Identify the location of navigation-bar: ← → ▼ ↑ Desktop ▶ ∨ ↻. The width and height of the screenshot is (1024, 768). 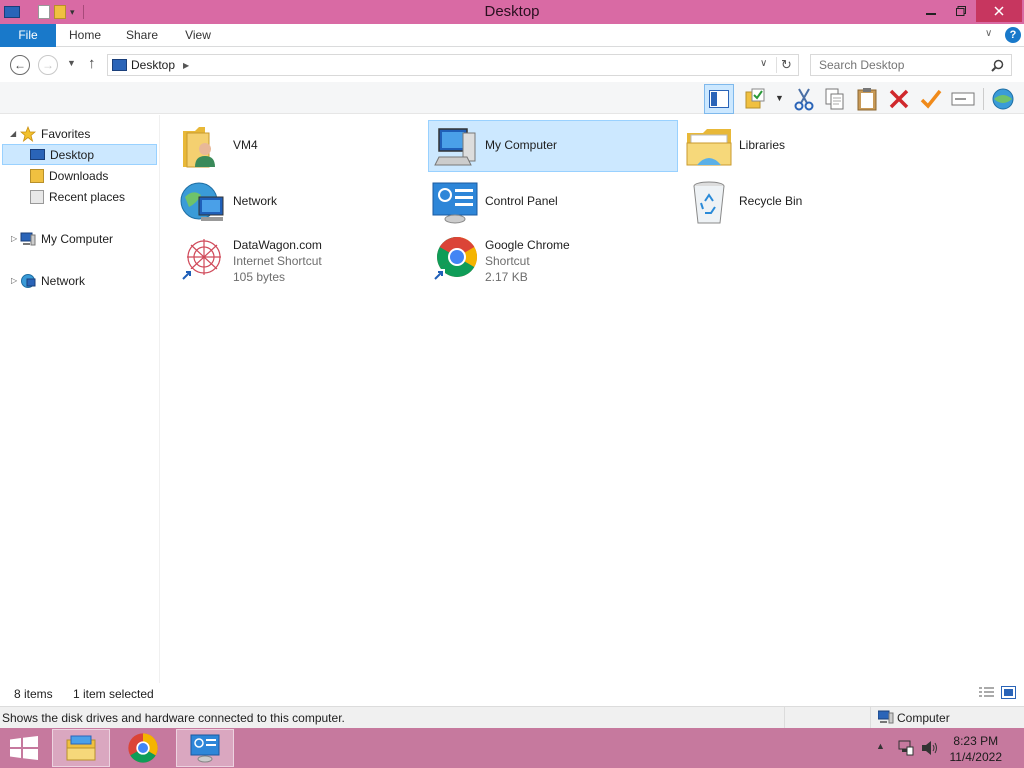
(512, 65).